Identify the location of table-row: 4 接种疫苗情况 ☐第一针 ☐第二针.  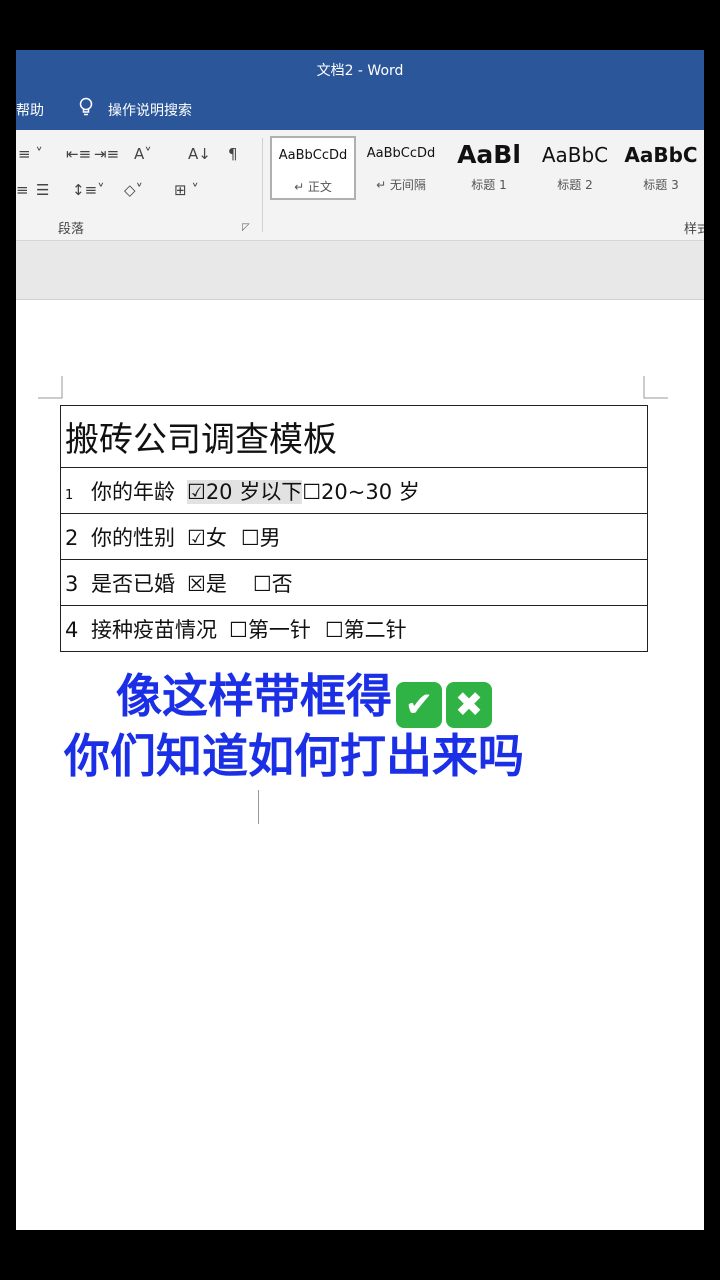
(354, 628).